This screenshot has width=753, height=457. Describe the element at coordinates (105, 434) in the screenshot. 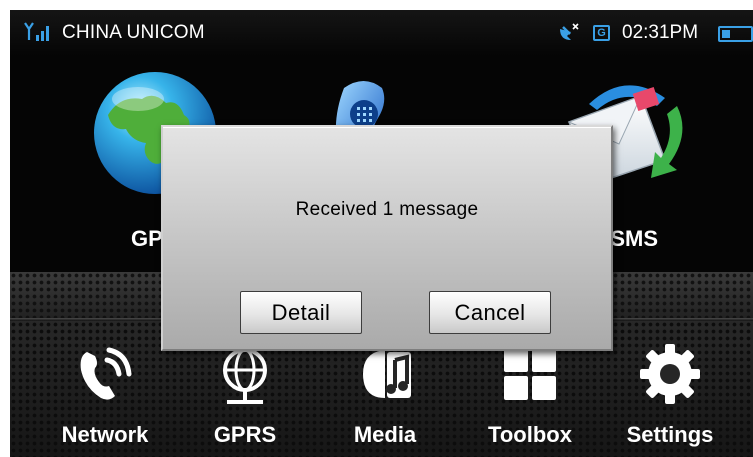

I see `dock-label-network: Network` at that location.